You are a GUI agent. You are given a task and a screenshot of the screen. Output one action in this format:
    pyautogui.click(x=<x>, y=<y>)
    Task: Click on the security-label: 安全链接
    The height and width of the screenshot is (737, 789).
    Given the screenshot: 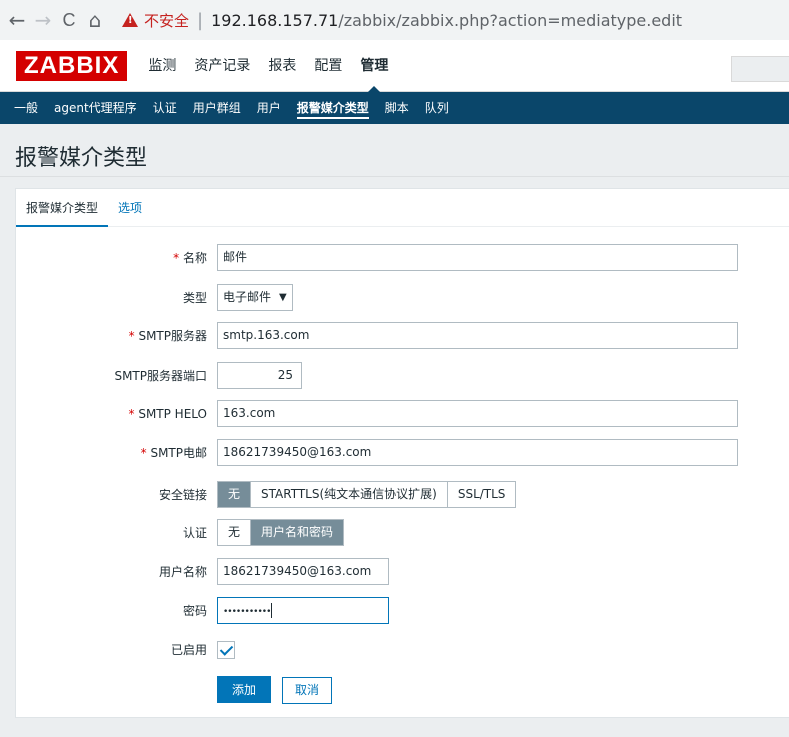 What is the action you would take?
    pyautogui.click(x=182, y=495)
    